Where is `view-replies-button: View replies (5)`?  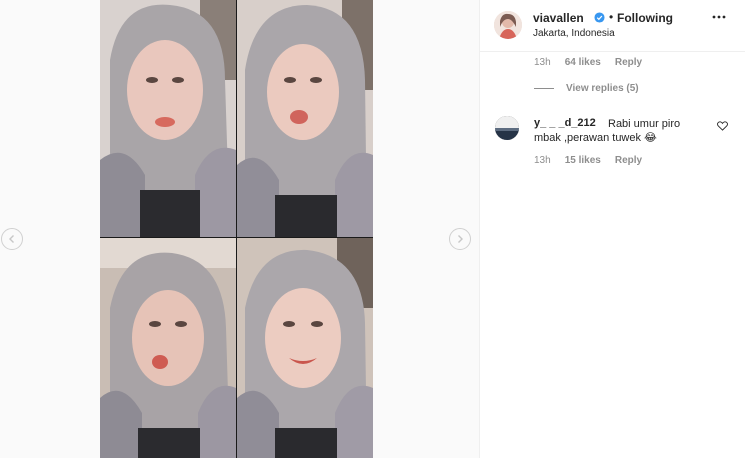 view-replies-button: View replies (5) is located at coordinates (586, 88).